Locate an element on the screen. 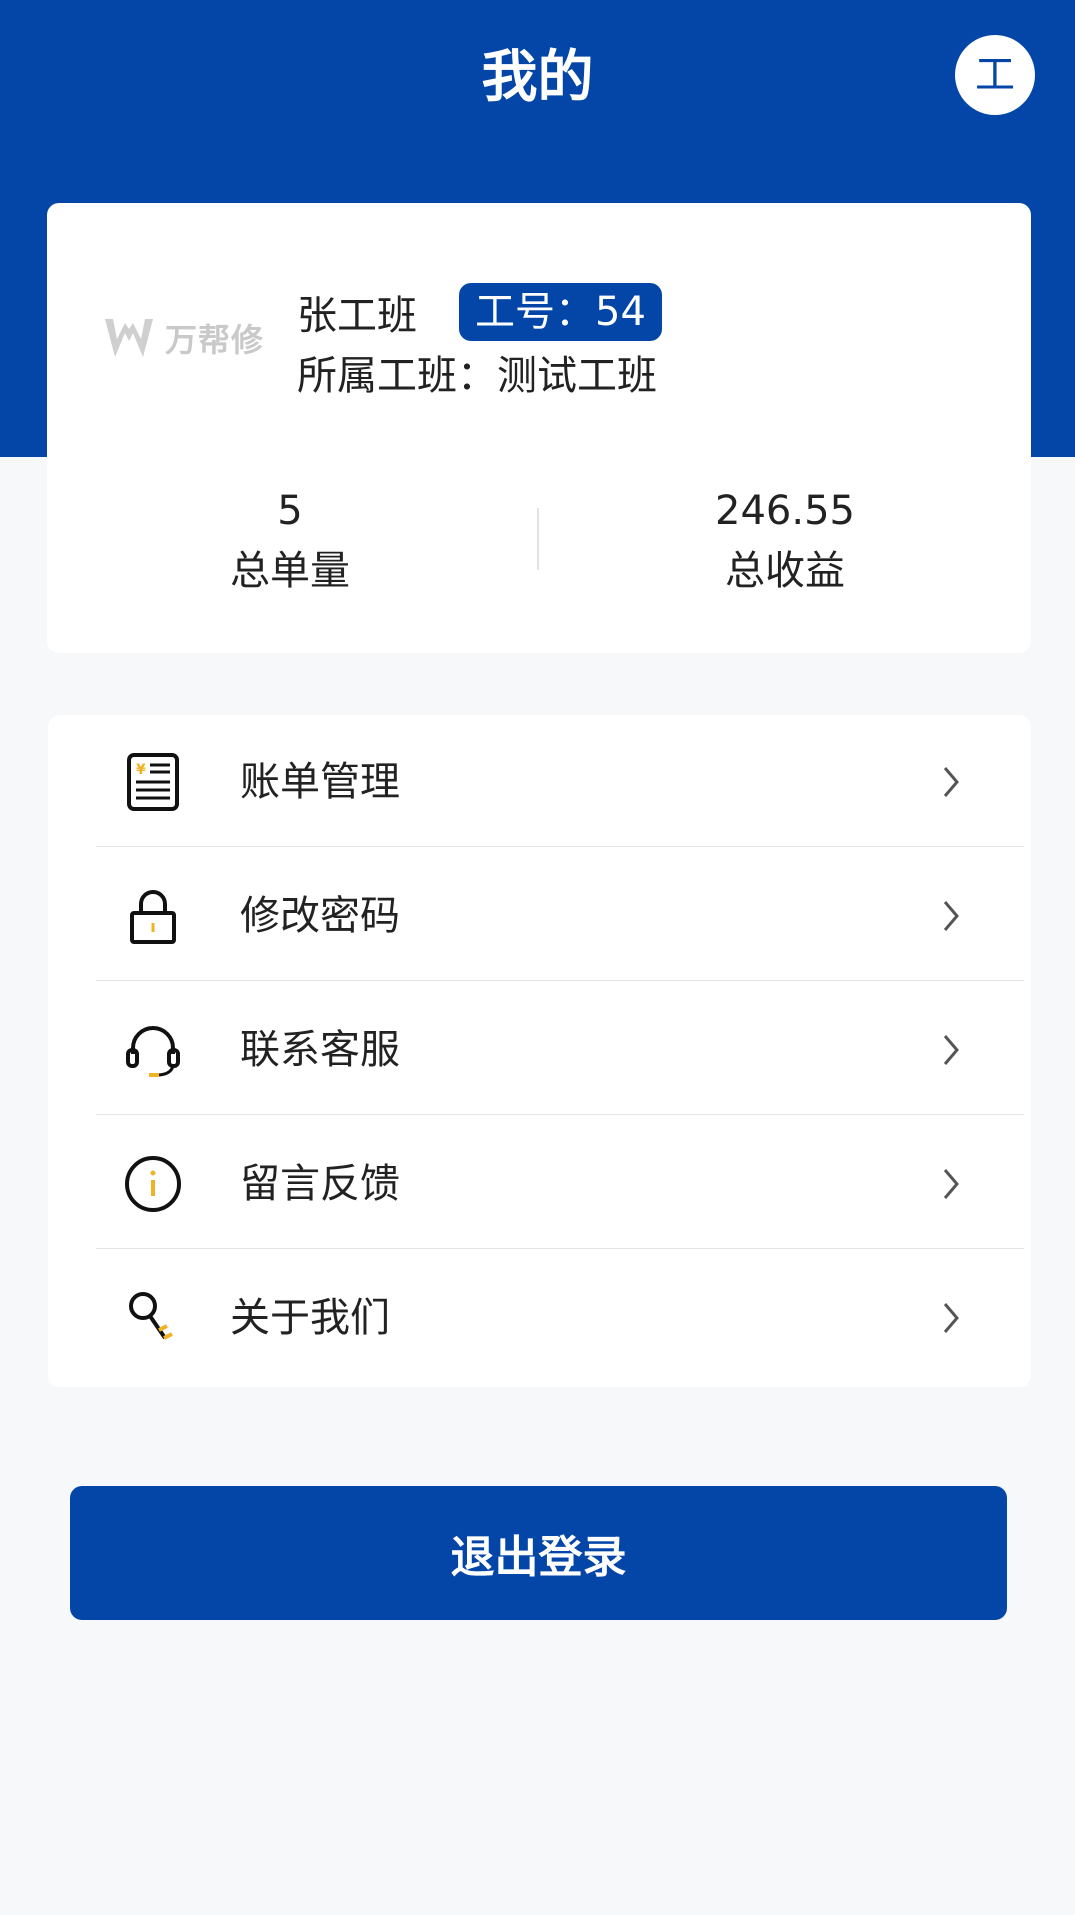  stat-divider is located at coordinates (538, 539).